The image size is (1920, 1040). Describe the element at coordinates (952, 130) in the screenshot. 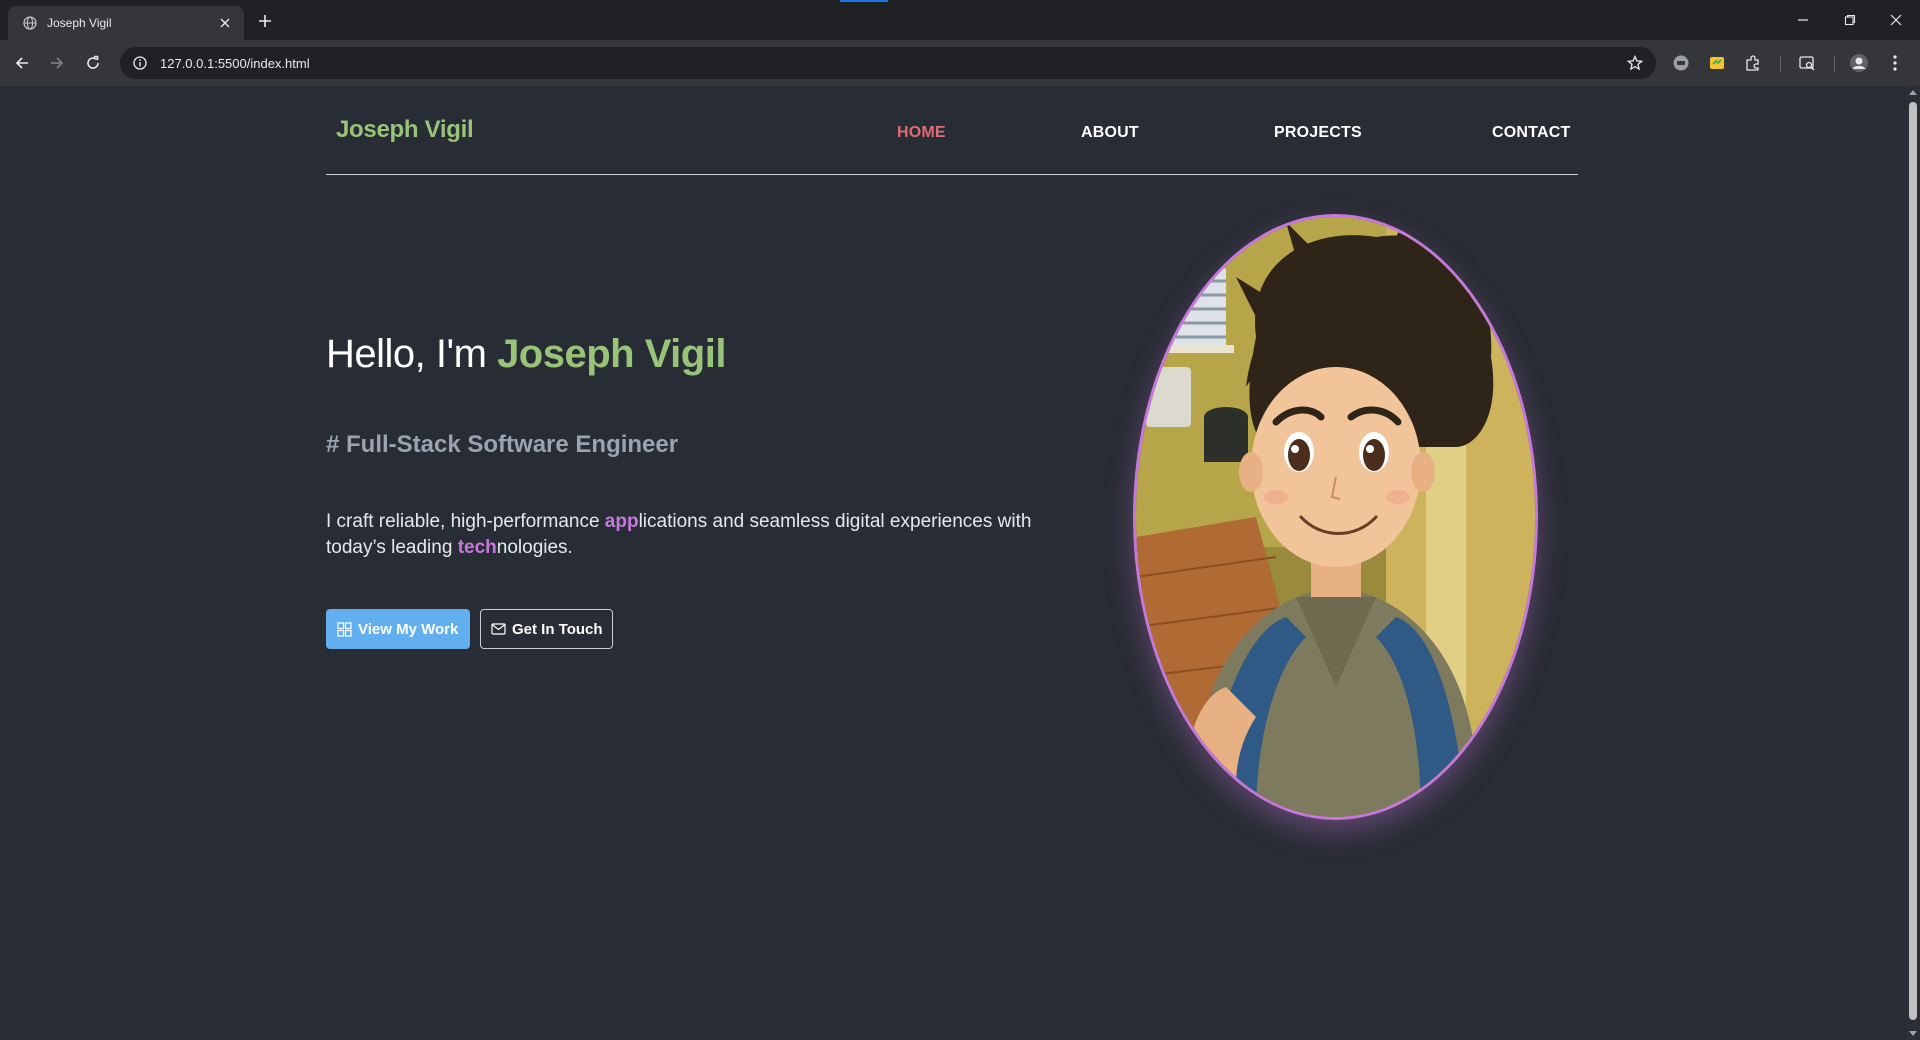

I see `site-navbar: Joseph Vigil HOME ABOUT PROJECTS CONTACT` at that location.